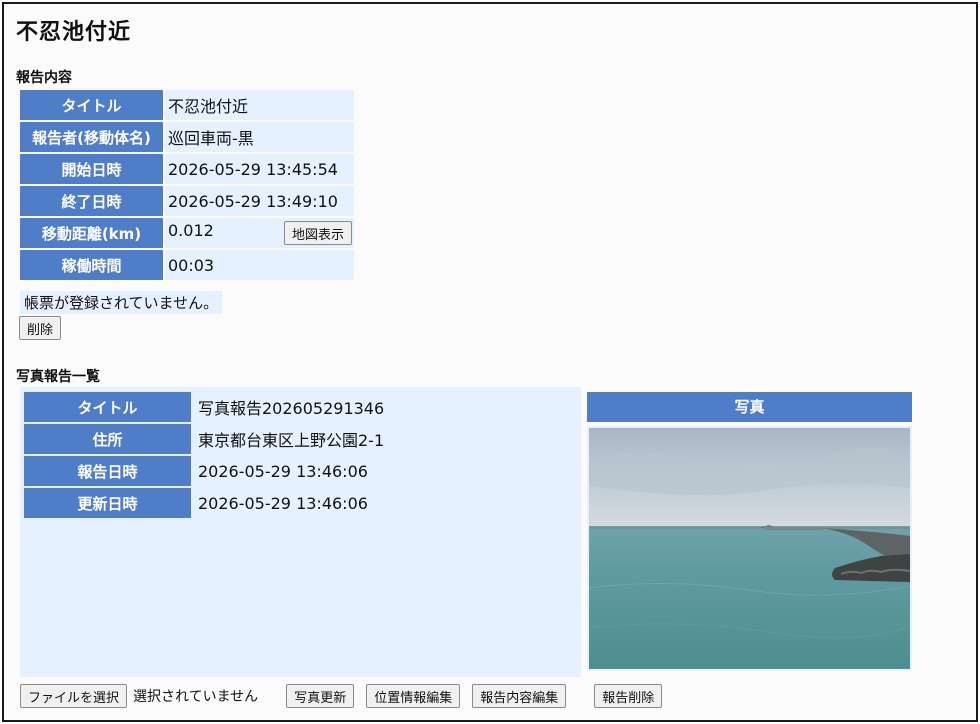 The height and width of the screenshot is (724, 980). What do you see at coordinates (388, 503) in the screenshot?
I see `photo-value-updated-date: 2026-05-29 13:46:06` at bounding box center [388, 503].